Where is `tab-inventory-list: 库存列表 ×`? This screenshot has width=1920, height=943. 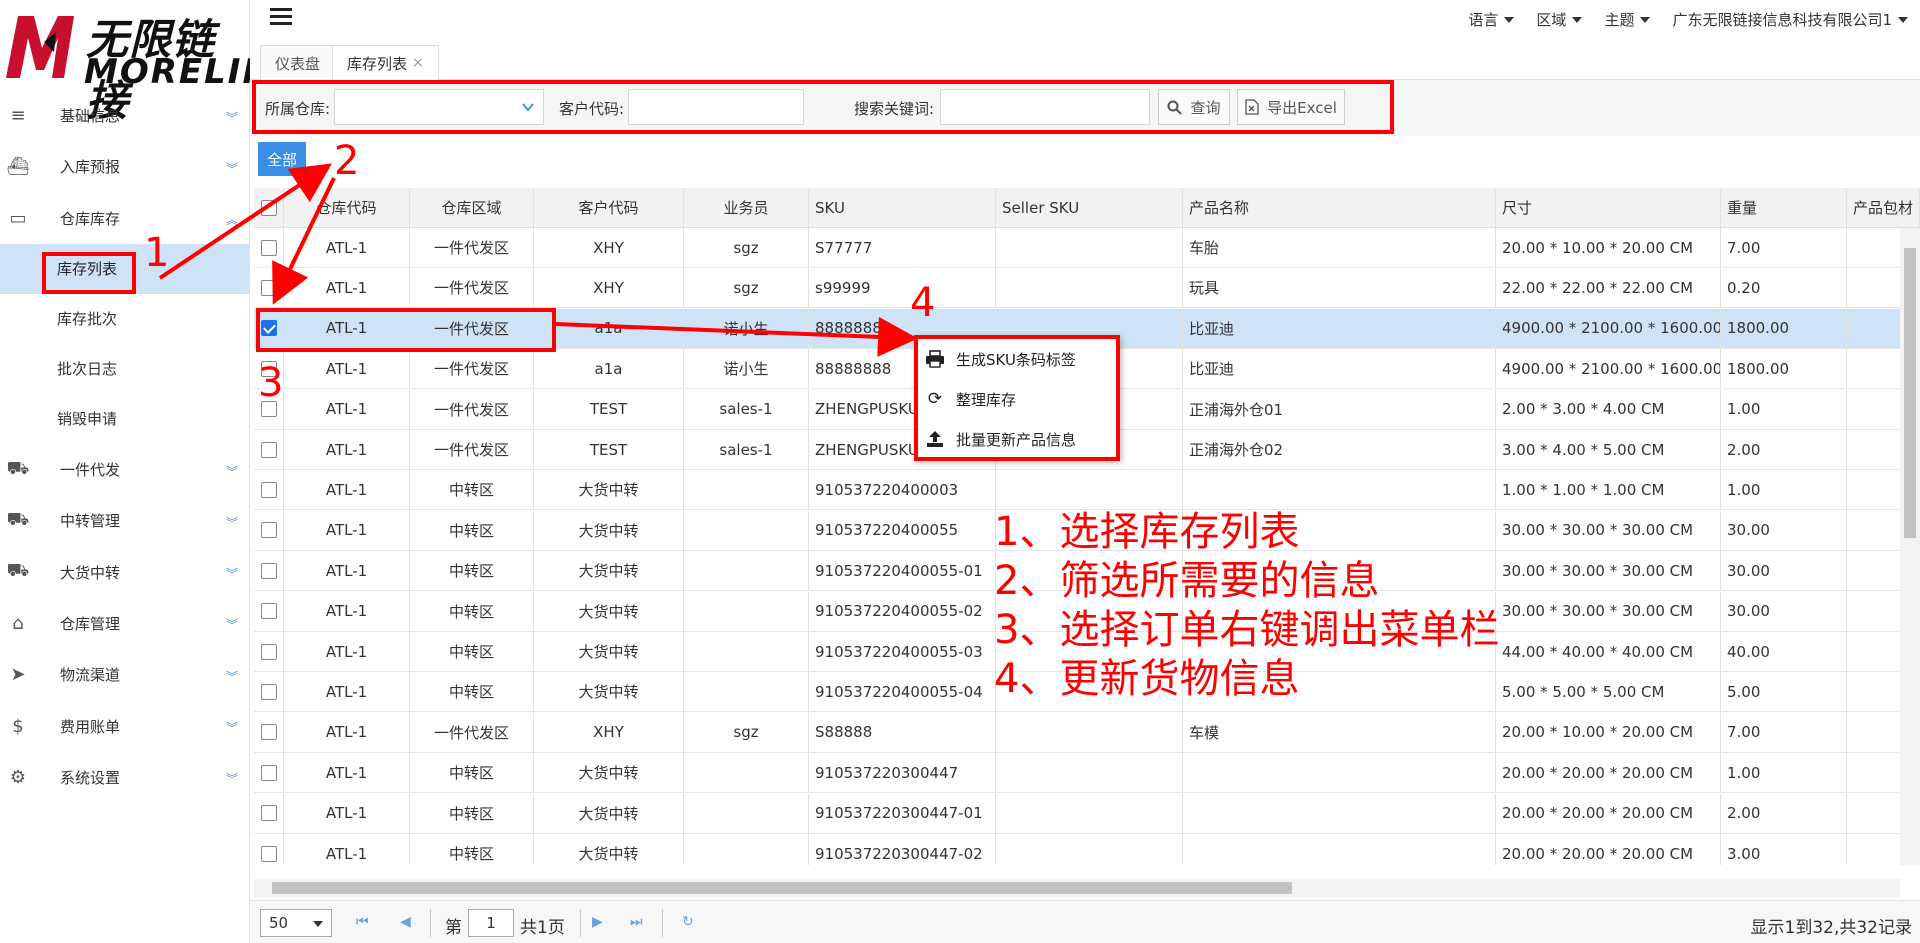
tab-inventory-list: 库存列表 × is located at coordinates (385, 62).